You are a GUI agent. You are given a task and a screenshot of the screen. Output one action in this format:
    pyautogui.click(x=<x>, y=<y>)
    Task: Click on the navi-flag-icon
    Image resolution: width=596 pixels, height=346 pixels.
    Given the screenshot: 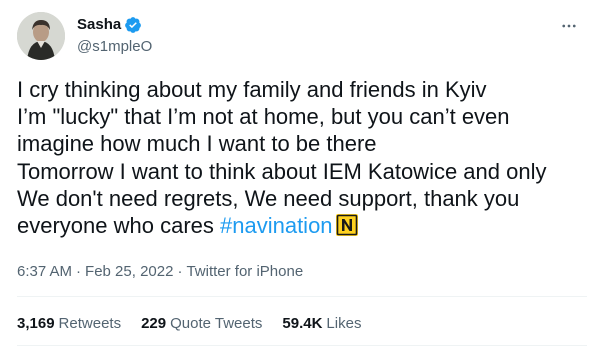 What is the action you would take?
    pyautogui.click(x=346, y=225)
    